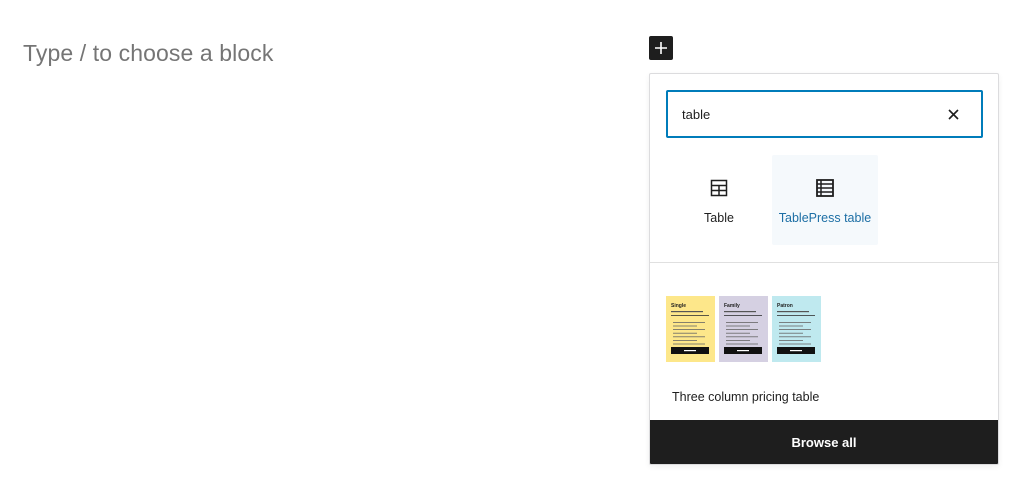 The height and width of the screenshot is (491, 1025). Describe the element at coordinates (824, 442) in the screenshot. I see `browse-all-button: Browse all` at that location.